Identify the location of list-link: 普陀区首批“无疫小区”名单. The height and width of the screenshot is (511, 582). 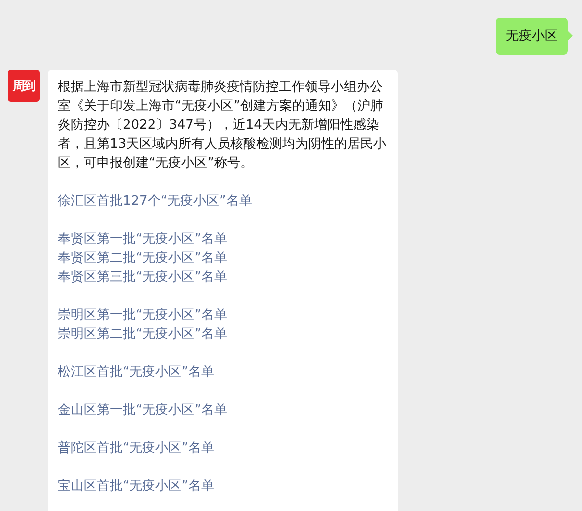
(223, 448).